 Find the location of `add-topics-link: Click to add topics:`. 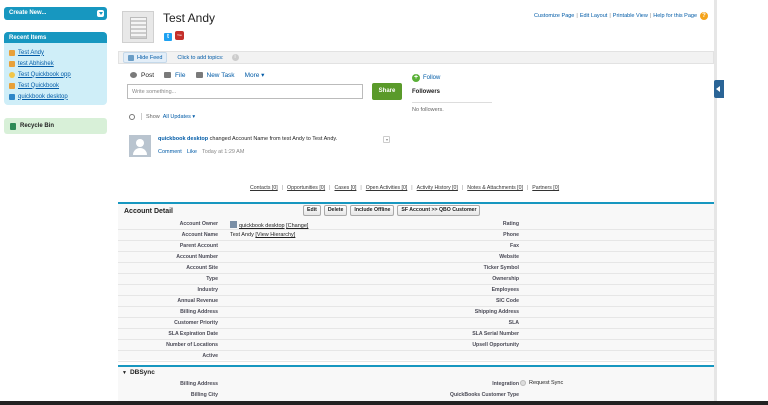

add-topics-link: Click to add topics: is located at coordinates (200, 58).